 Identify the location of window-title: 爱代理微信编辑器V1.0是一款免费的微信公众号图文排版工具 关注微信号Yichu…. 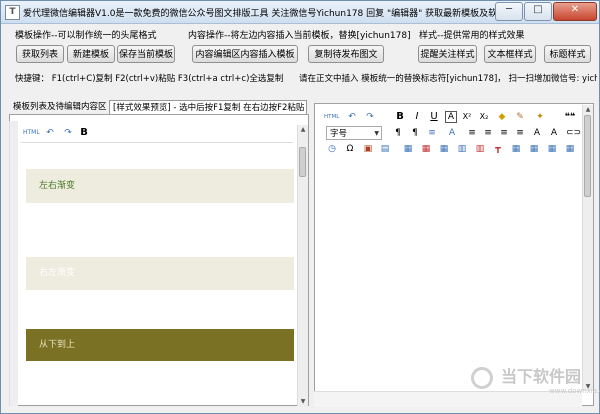
(269, 14).